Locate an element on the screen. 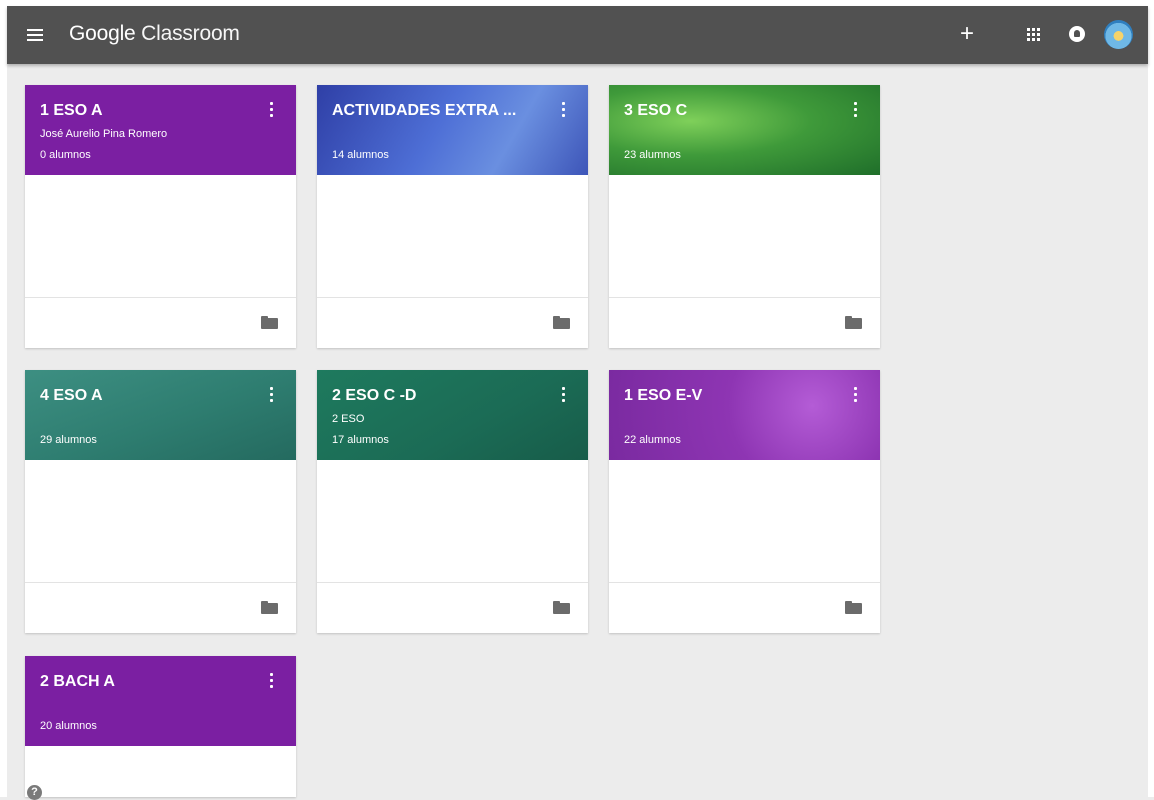 This screenshot has width=1154, height=800. class-card: 3 ESO C 23 alumnos is located at coordinates (744, 216).